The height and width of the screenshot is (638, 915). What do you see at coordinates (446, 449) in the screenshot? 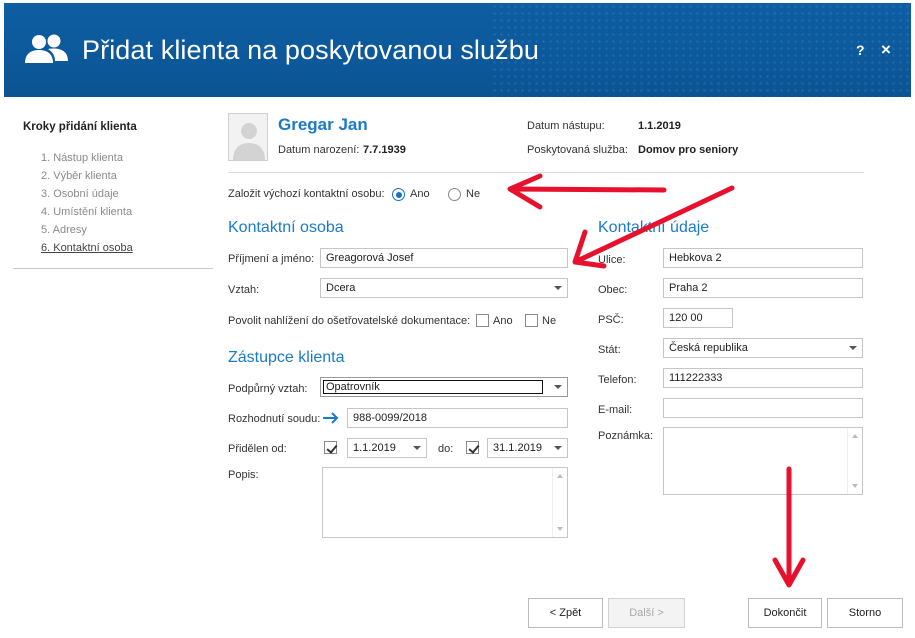
I see `assigned-to-label: do:` at bounding box center [446, 449].